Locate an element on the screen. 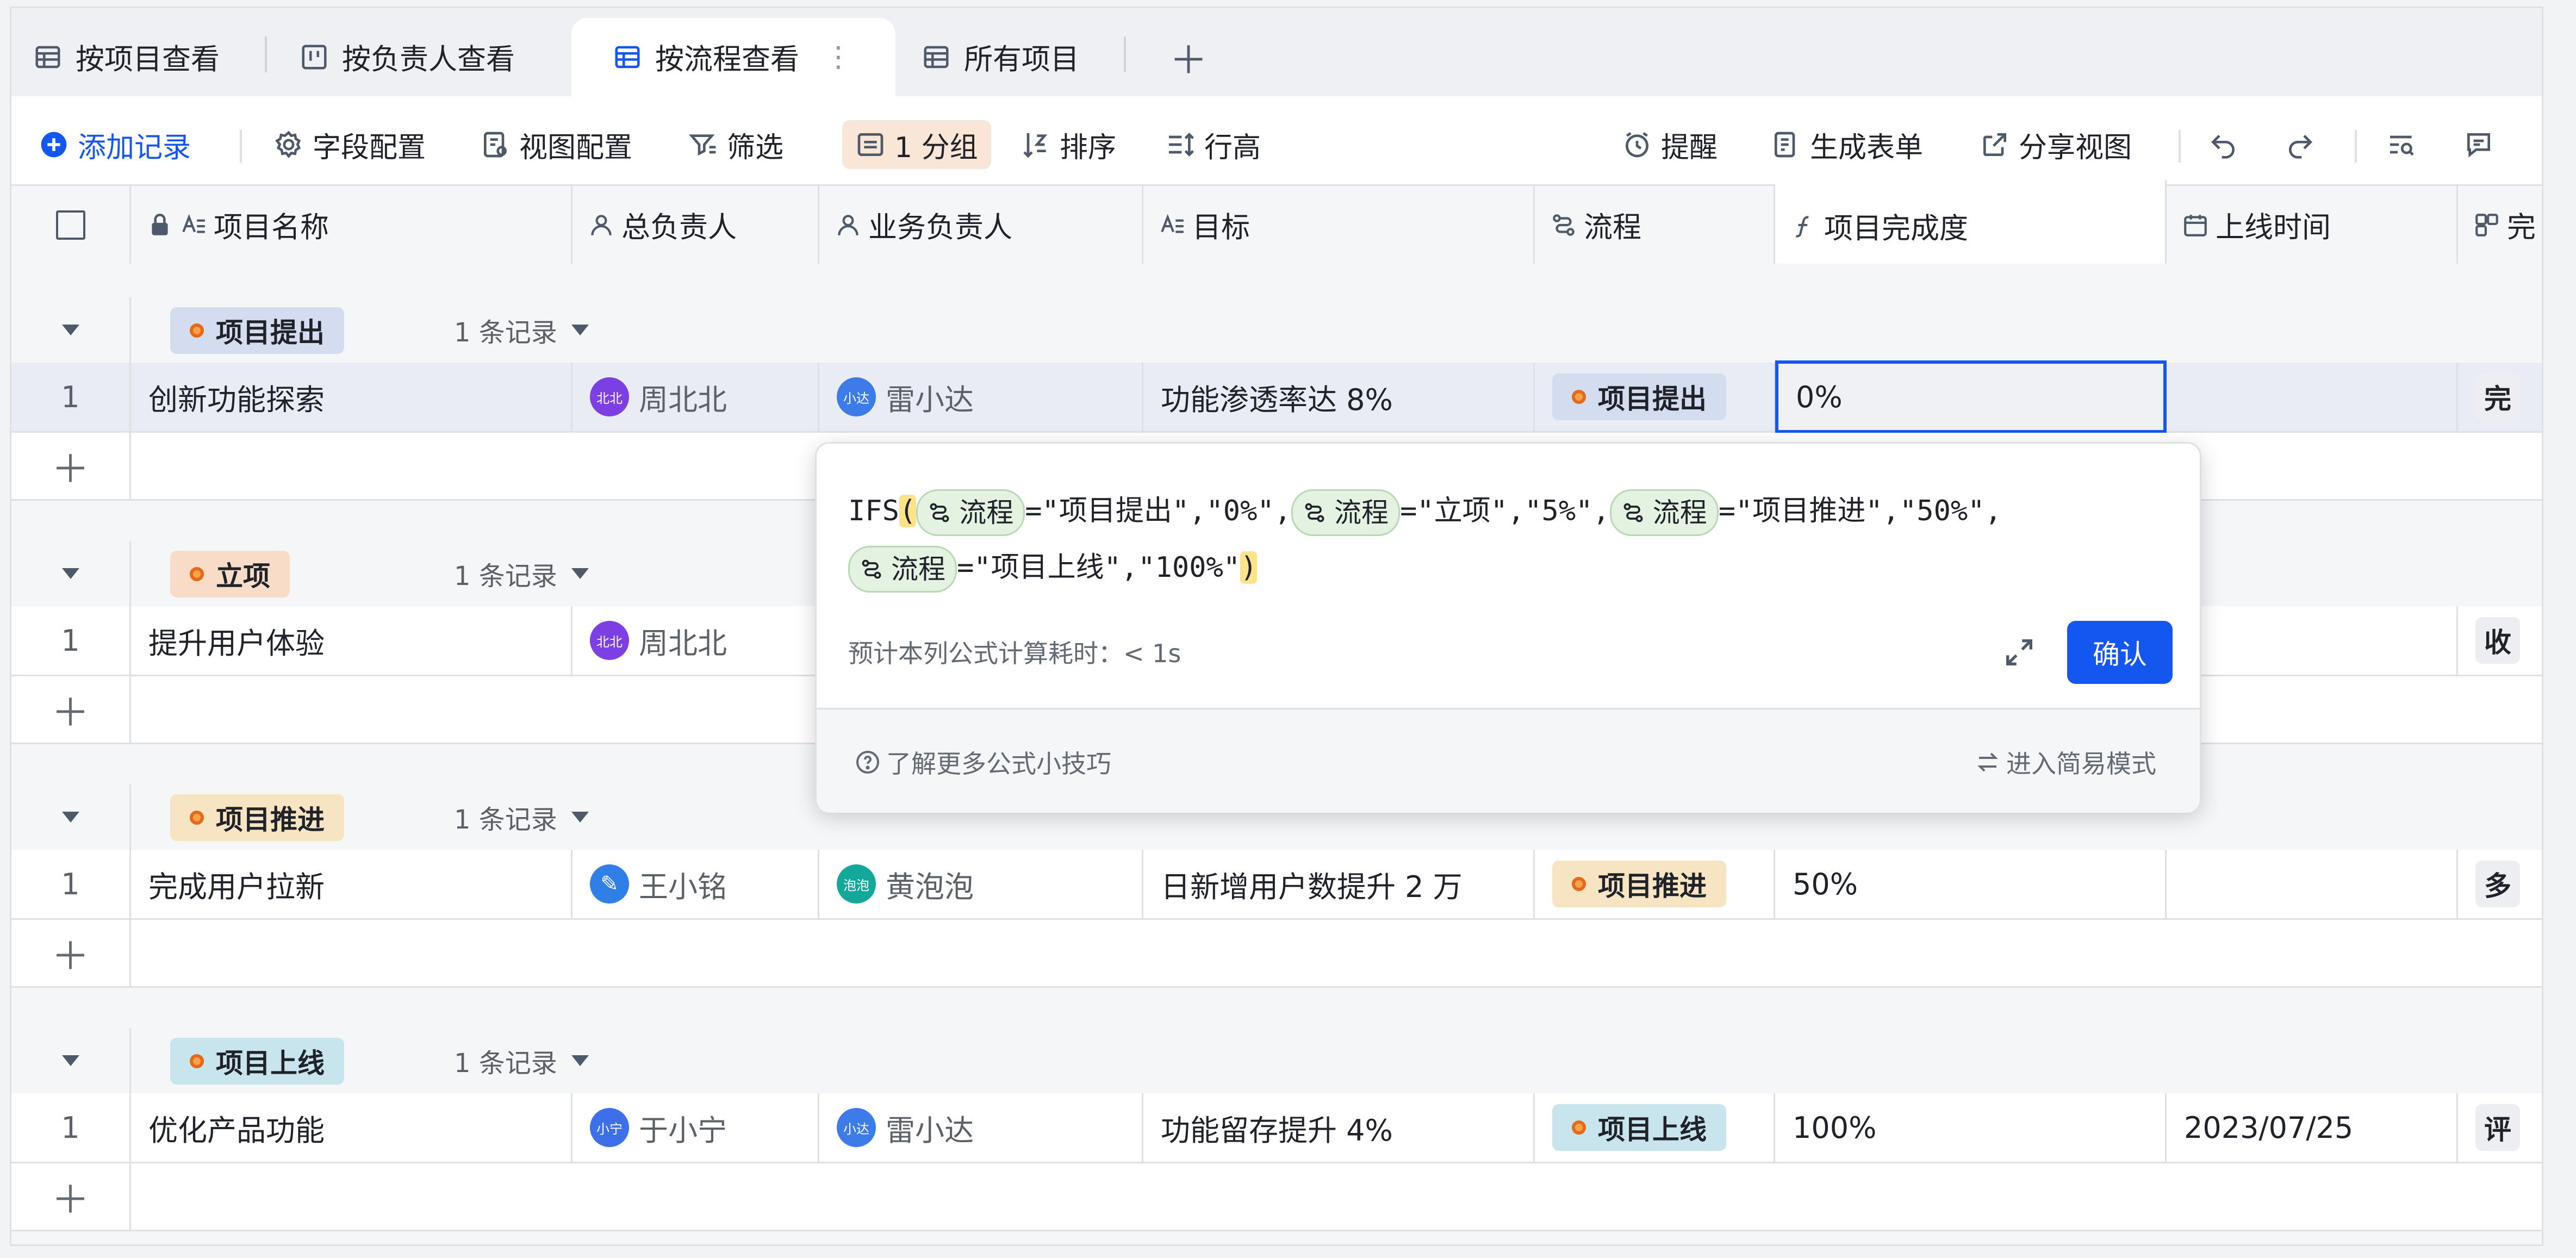  cell-project-name: 完成用户拉新 is located at coordinates (352, 884).